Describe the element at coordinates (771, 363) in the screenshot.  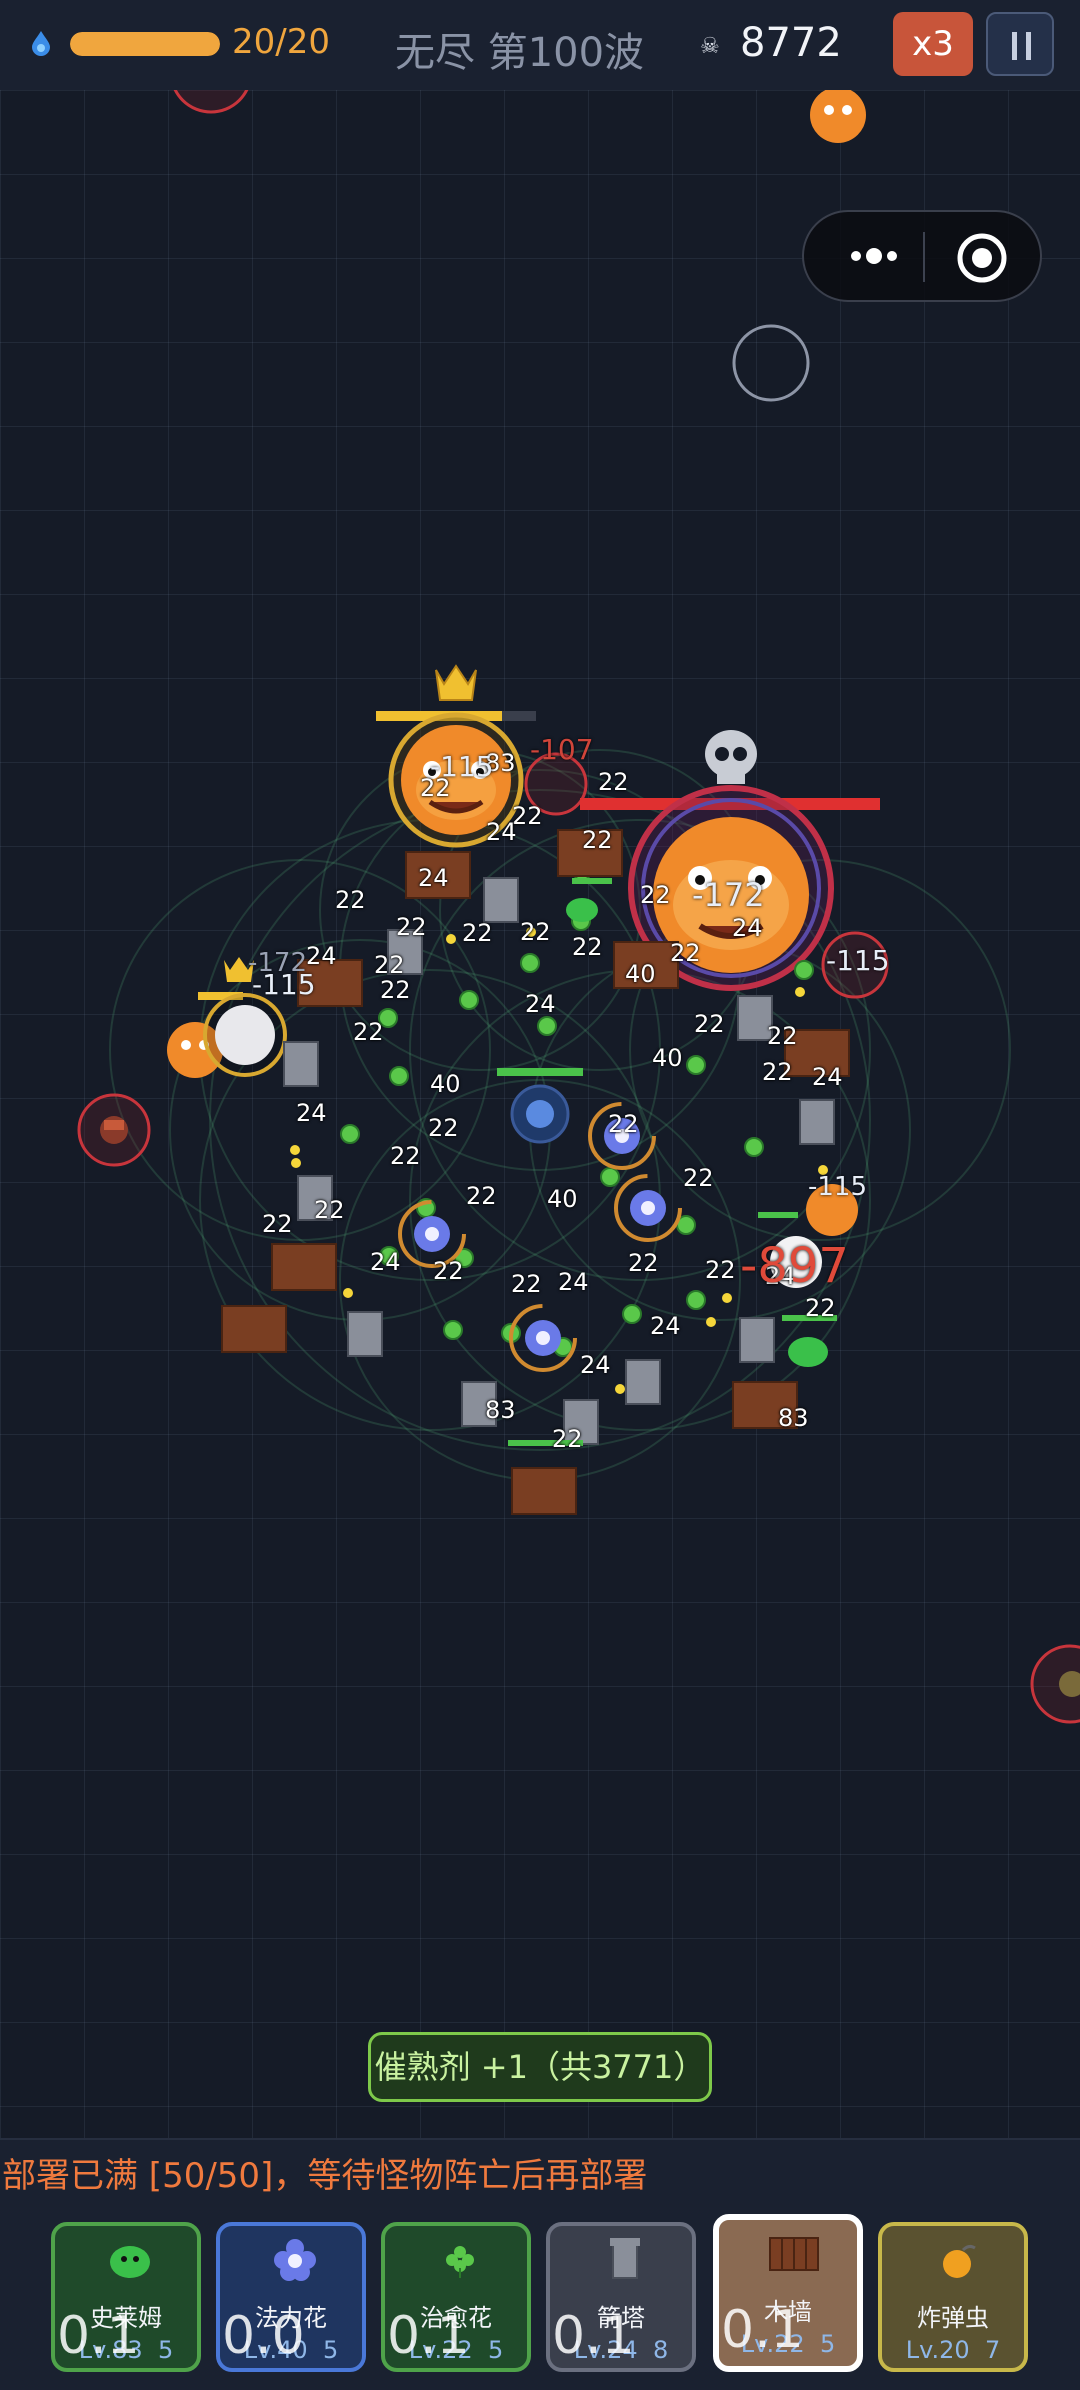
I see `spawn-marker` at that location.